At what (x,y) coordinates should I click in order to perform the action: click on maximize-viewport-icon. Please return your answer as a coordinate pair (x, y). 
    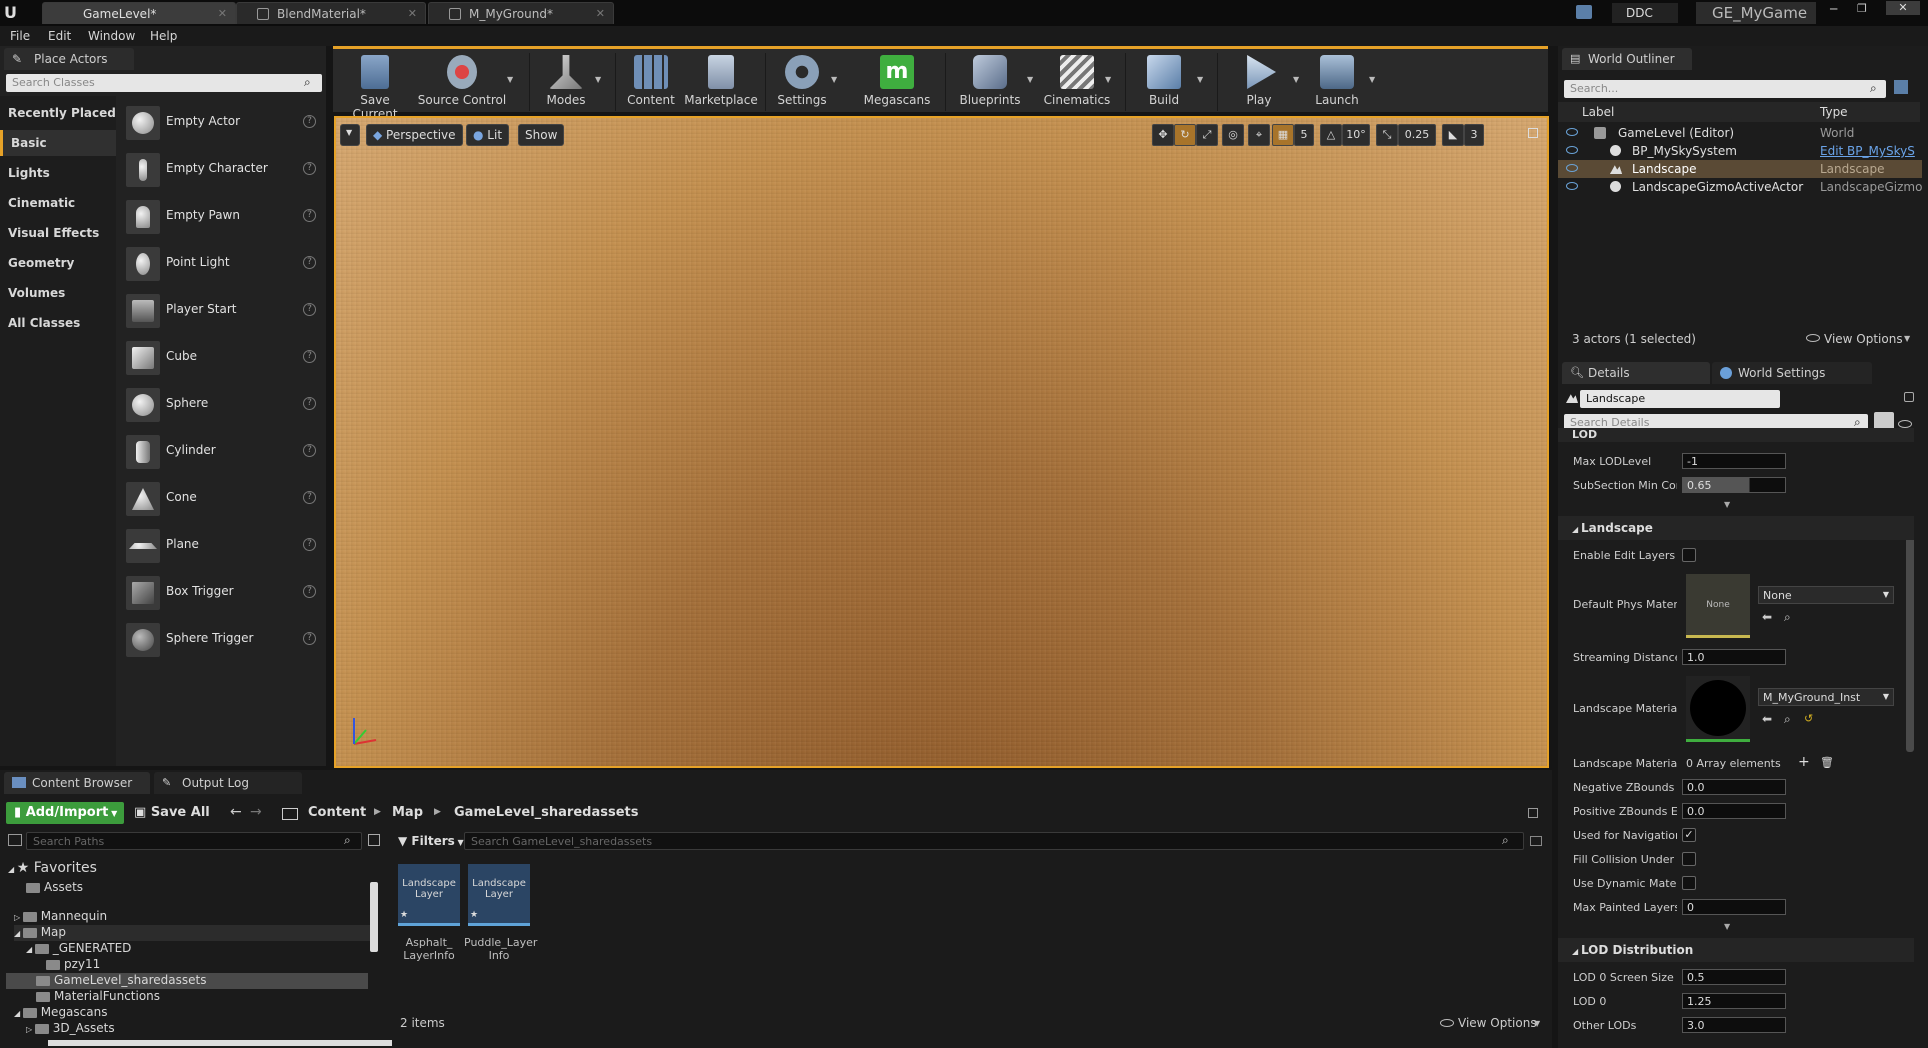
    Looking at the image, I should click on (1533, 133).